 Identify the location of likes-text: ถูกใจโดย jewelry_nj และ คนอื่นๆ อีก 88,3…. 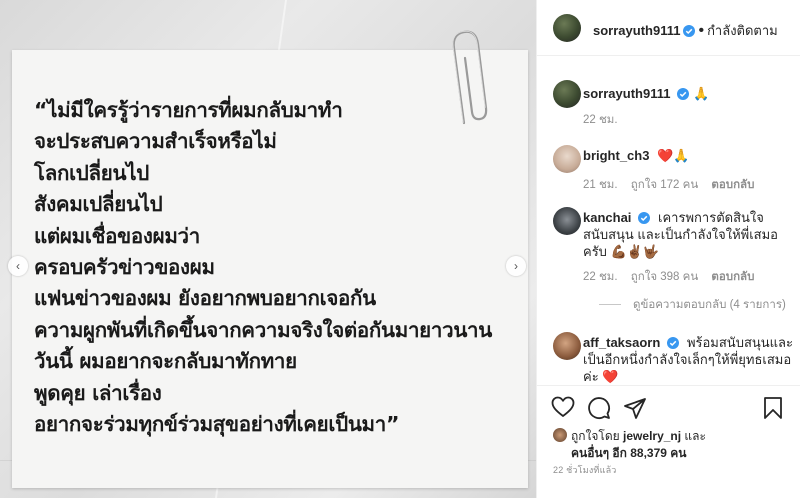
(685, 445).